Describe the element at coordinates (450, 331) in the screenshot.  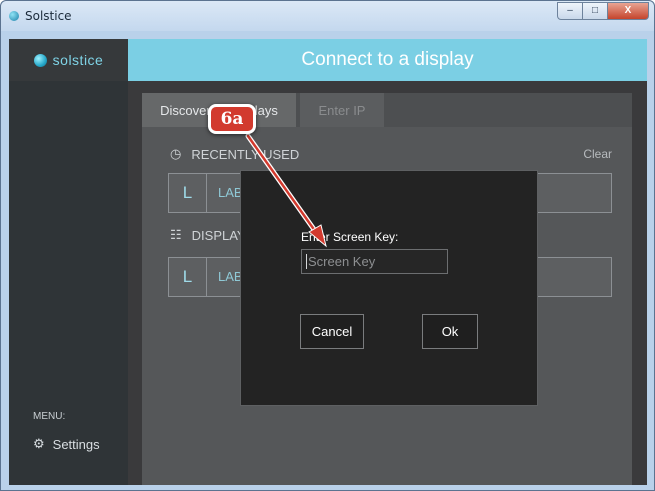
I see `ok-button: Ok` at that location.